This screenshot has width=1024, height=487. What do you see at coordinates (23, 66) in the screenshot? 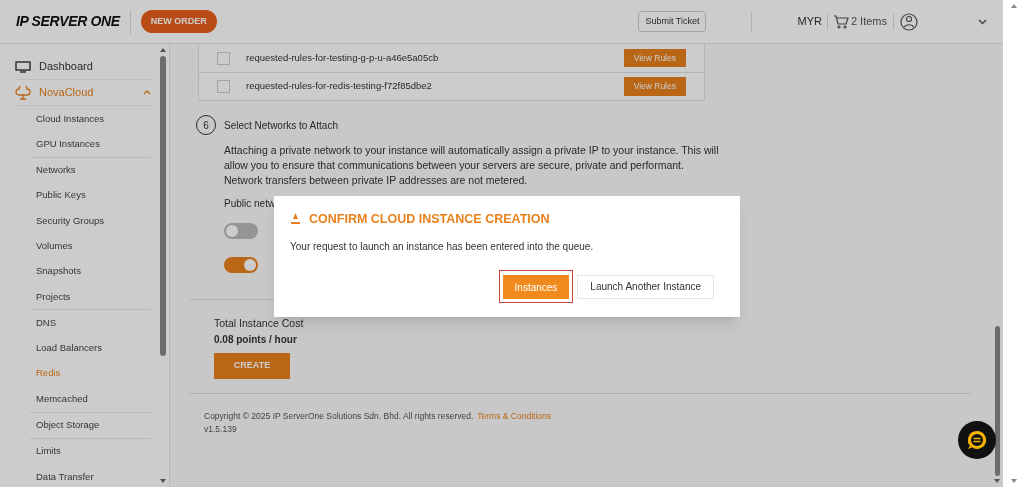
I see `monitor-icon` at bounding box center [23, 66].